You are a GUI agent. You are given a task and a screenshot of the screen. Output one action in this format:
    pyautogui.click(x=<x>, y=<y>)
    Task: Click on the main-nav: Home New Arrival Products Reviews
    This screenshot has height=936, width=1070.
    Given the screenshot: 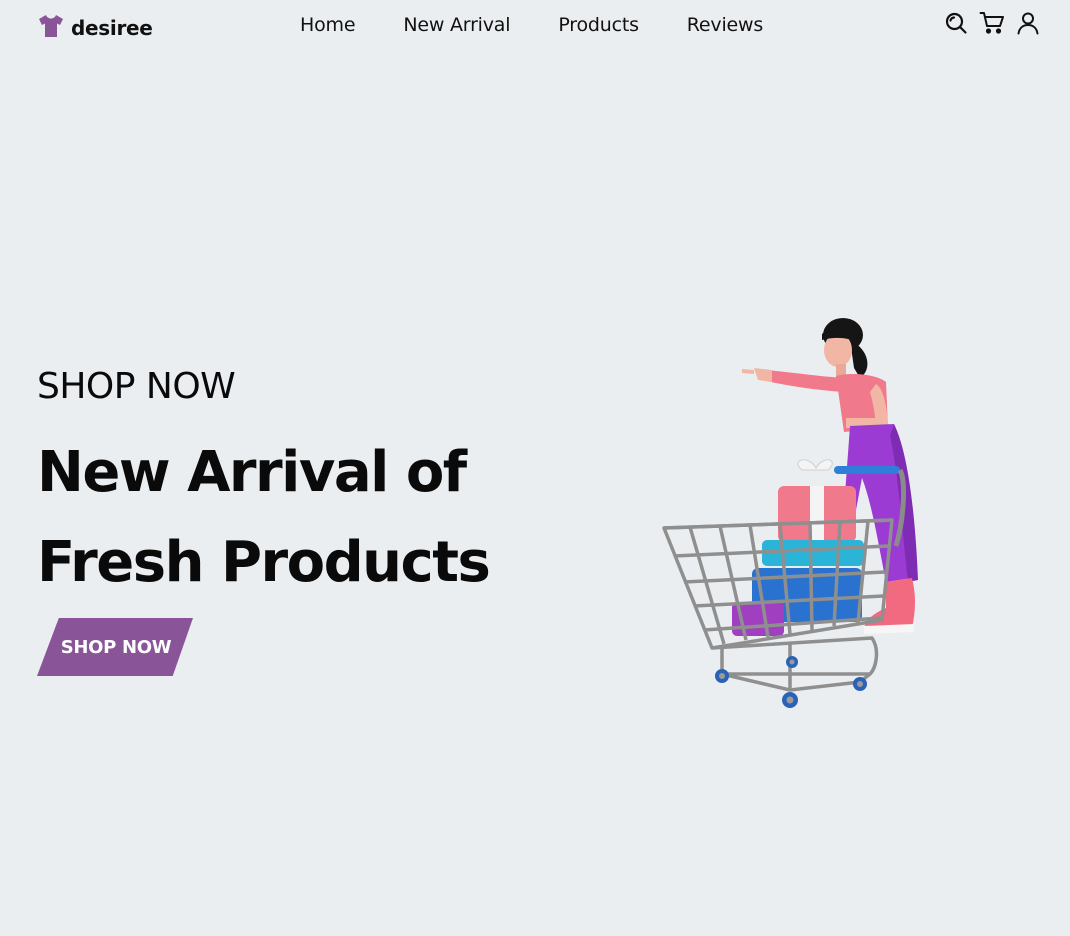 What is the action you would take?
    pyautogui.click(x=531, y=25)
    